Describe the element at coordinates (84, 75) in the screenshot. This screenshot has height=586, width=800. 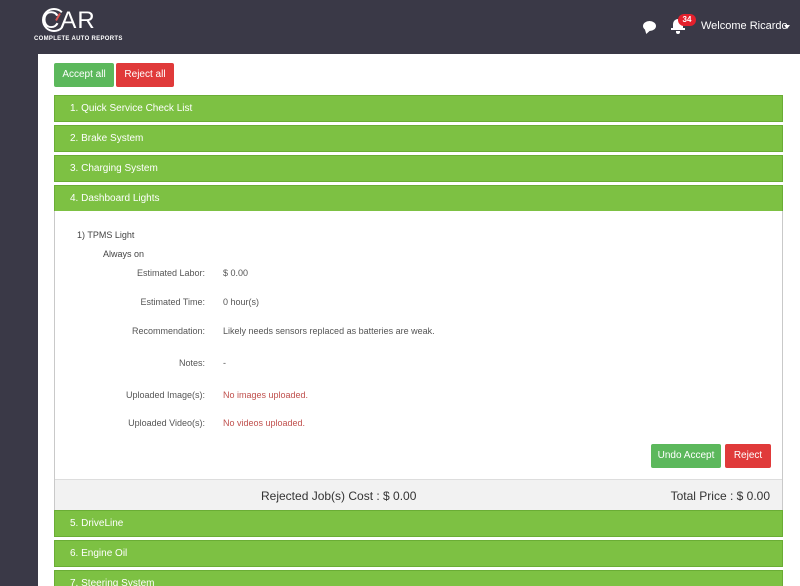
I see `accept-all-button: Accept all` at that location.